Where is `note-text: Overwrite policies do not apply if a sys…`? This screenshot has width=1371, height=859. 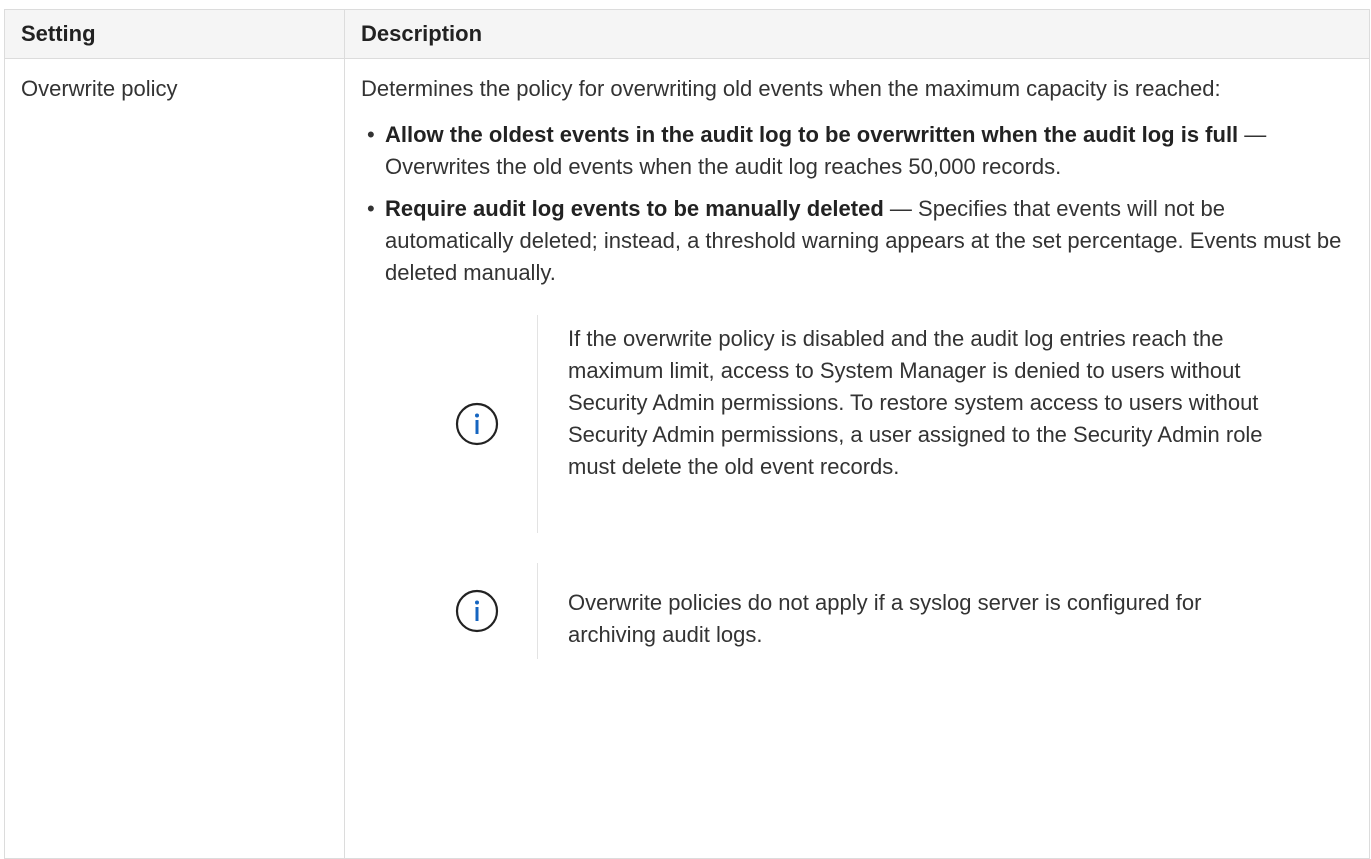 note-text: Overwrite policies do not apply if a sys… is located at coordinates (917, 611).